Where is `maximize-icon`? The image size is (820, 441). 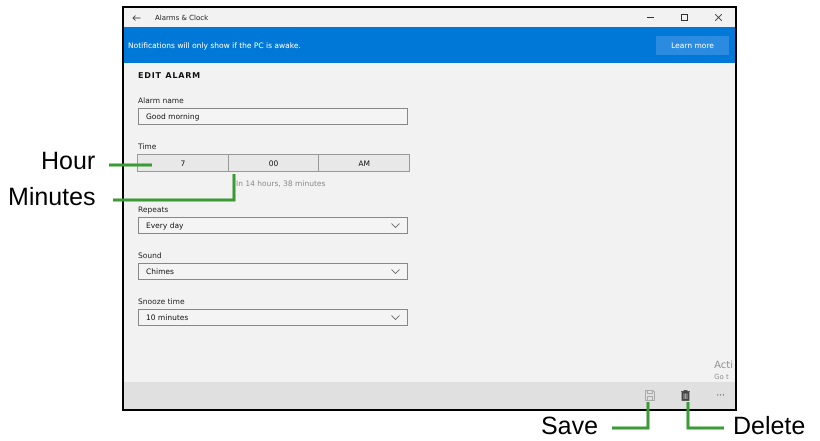 maximize-icon is located at coordinates (684, 17).